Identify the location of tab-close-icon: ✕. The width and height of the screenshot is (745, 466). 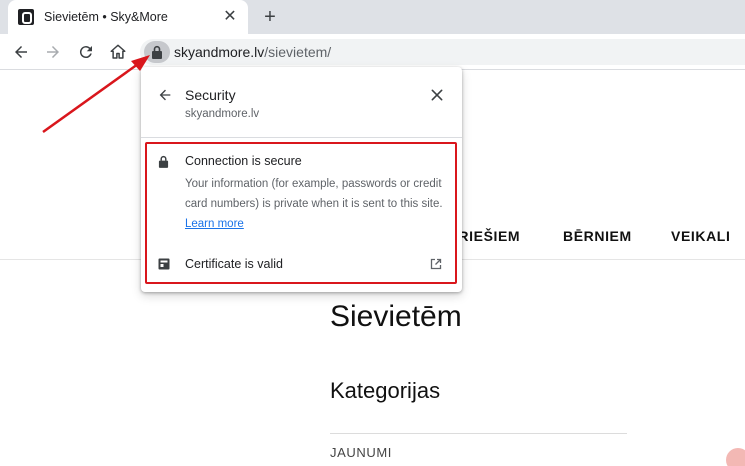
(230, 17).